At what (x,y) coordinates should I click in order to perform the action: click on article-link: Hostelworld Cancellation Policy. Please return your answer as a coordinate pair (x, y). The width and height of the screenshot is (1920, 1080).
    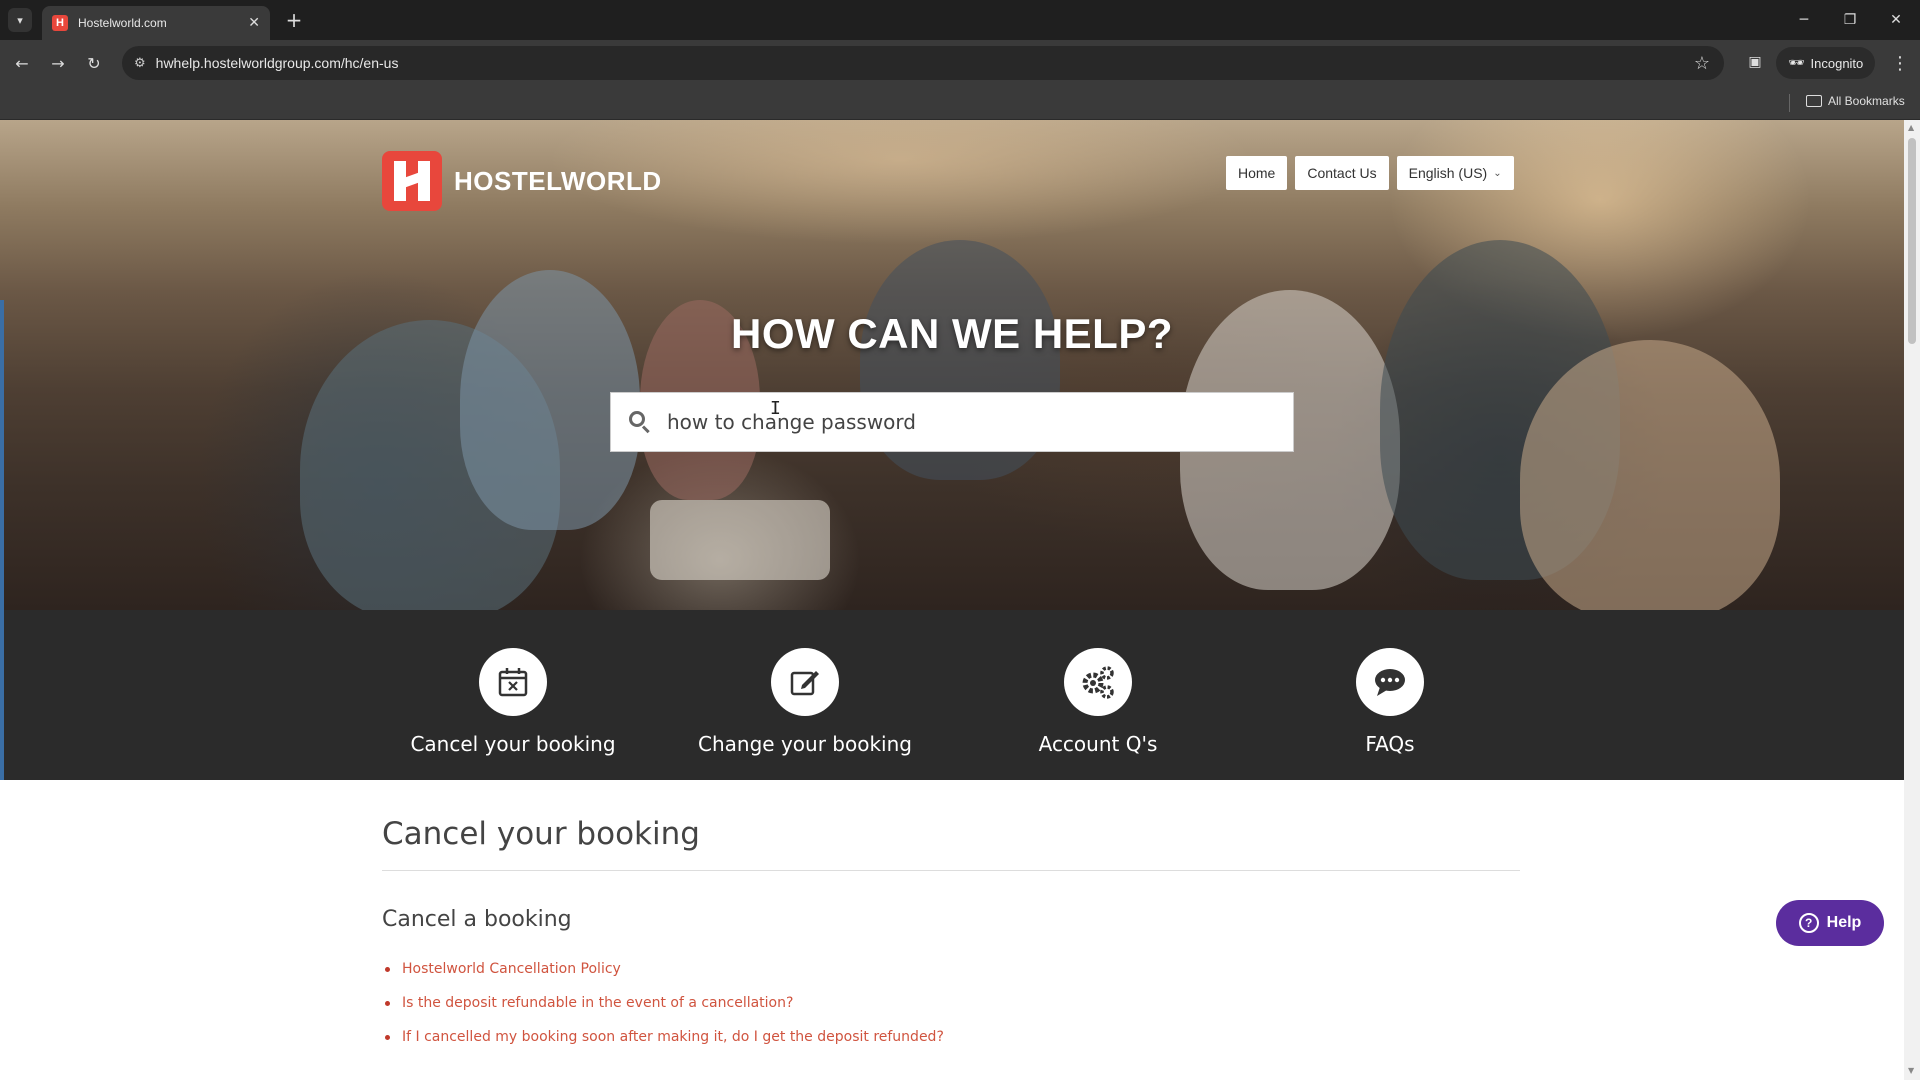
    Looking at the image, I should click on (511, 969).